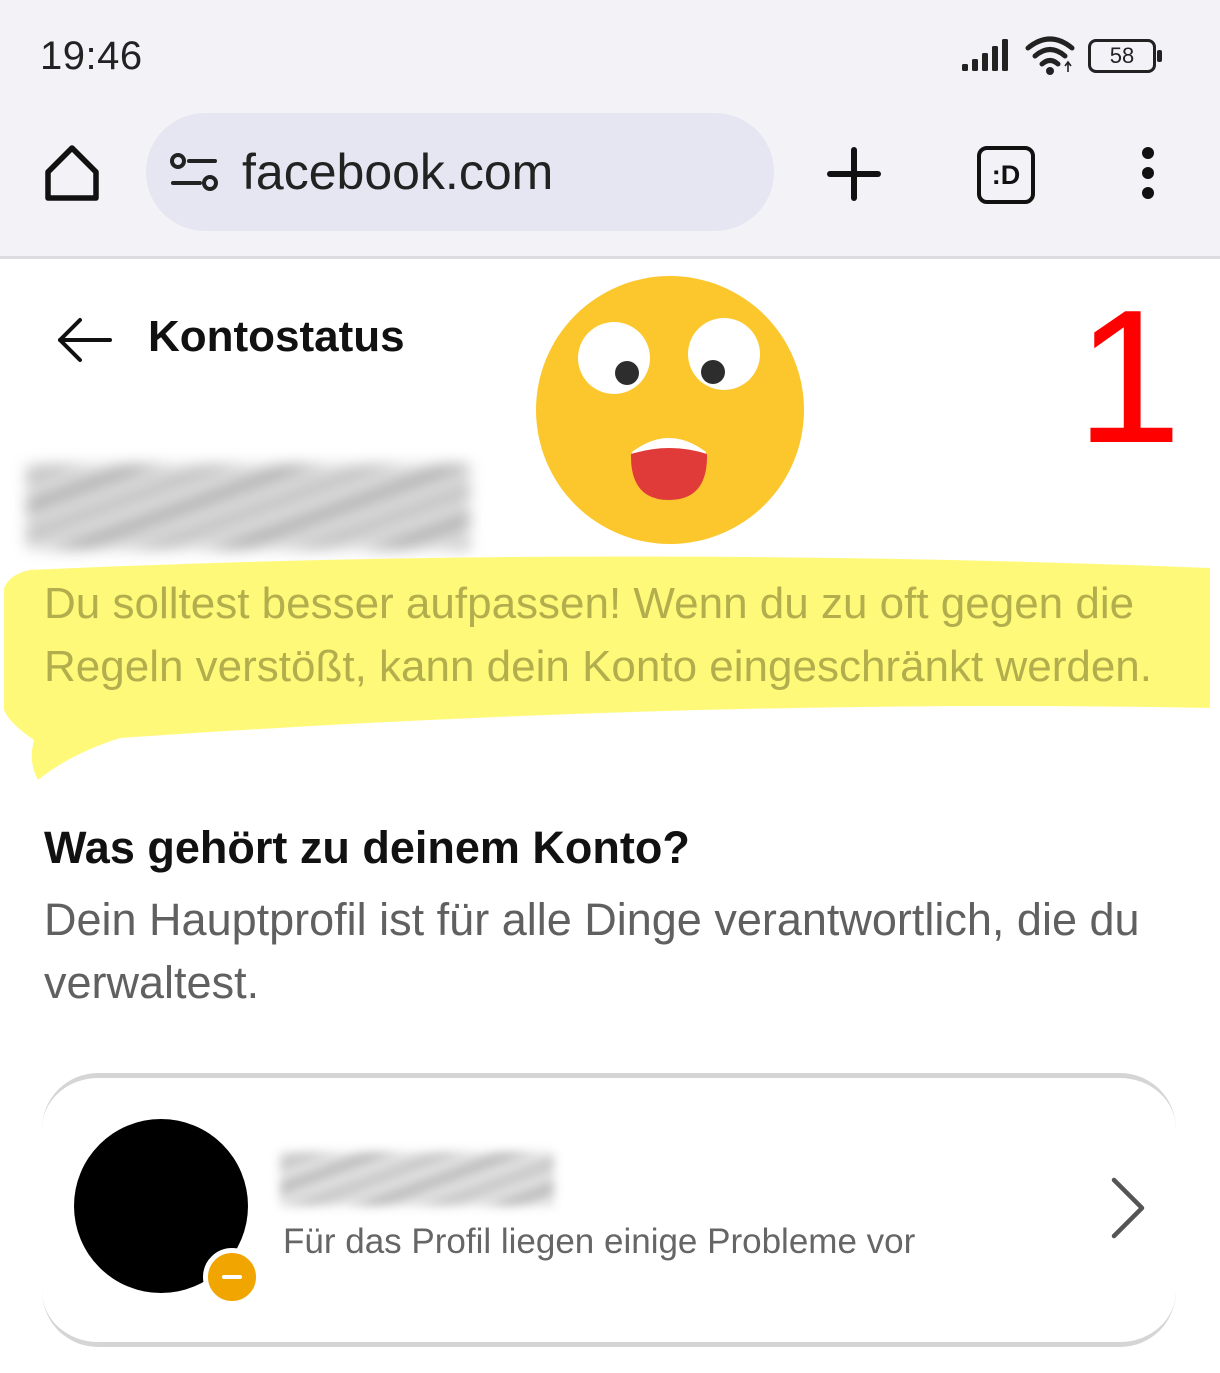  What do you see at coordinates (1148, 173) in the screenshot?
I see `more-vert-icon` at bounding box center [1148, 173].